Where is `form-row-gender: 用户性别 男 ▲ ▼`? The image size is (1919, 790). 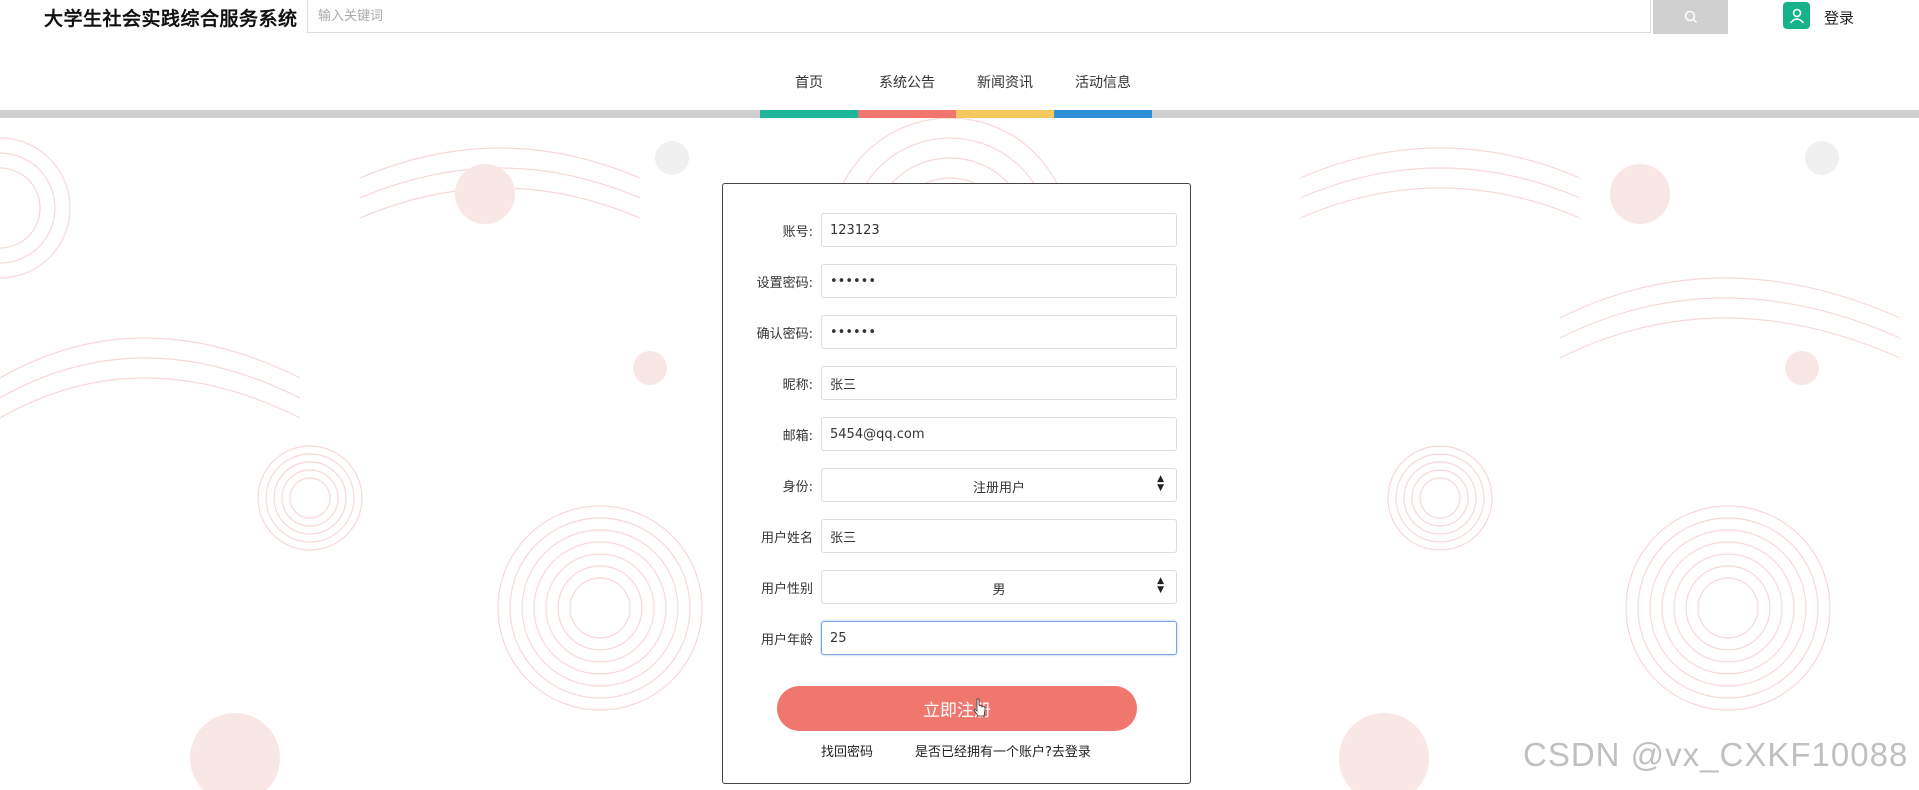
form-row-gender: 用户性别 男 ▲ ▼ is located at coordinates (957, 587).